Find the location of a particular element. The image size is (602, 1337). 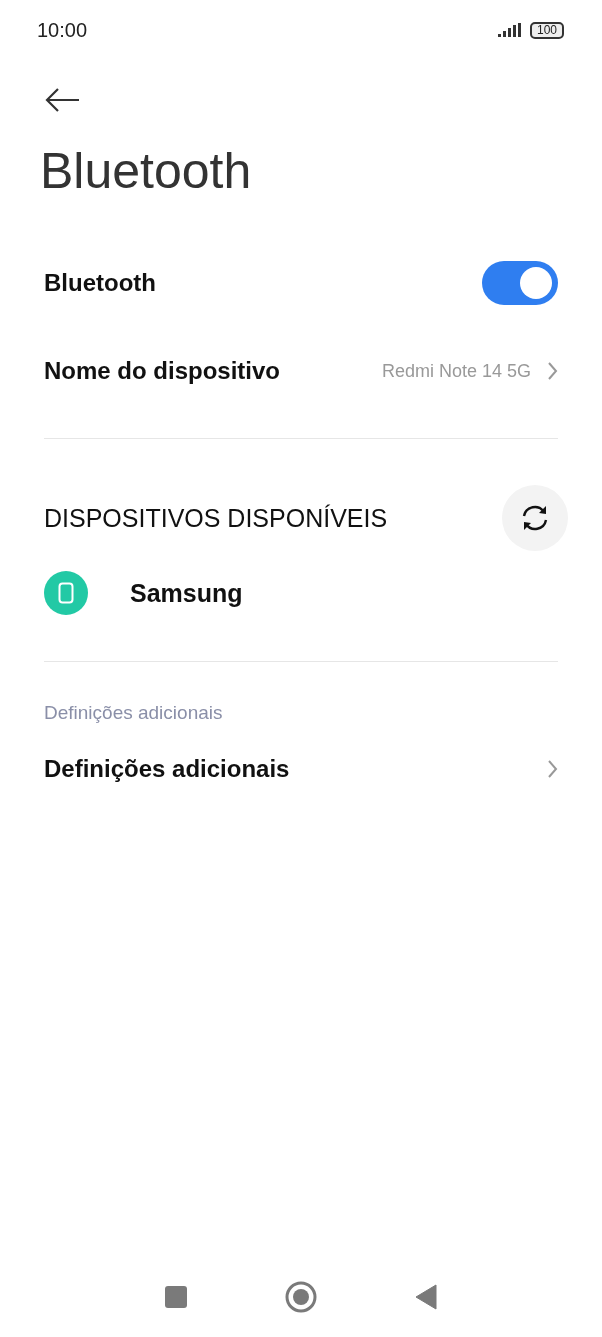

section-heading: DISPOSITIVOS DISPONÍVEIS is located at coordinates (216, 518).